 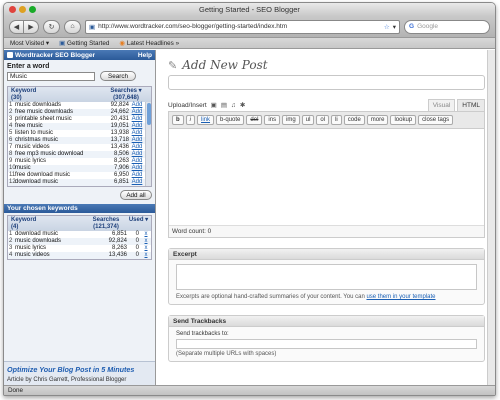 I want to click on trackbacks-input, so click(x=326, y=344).